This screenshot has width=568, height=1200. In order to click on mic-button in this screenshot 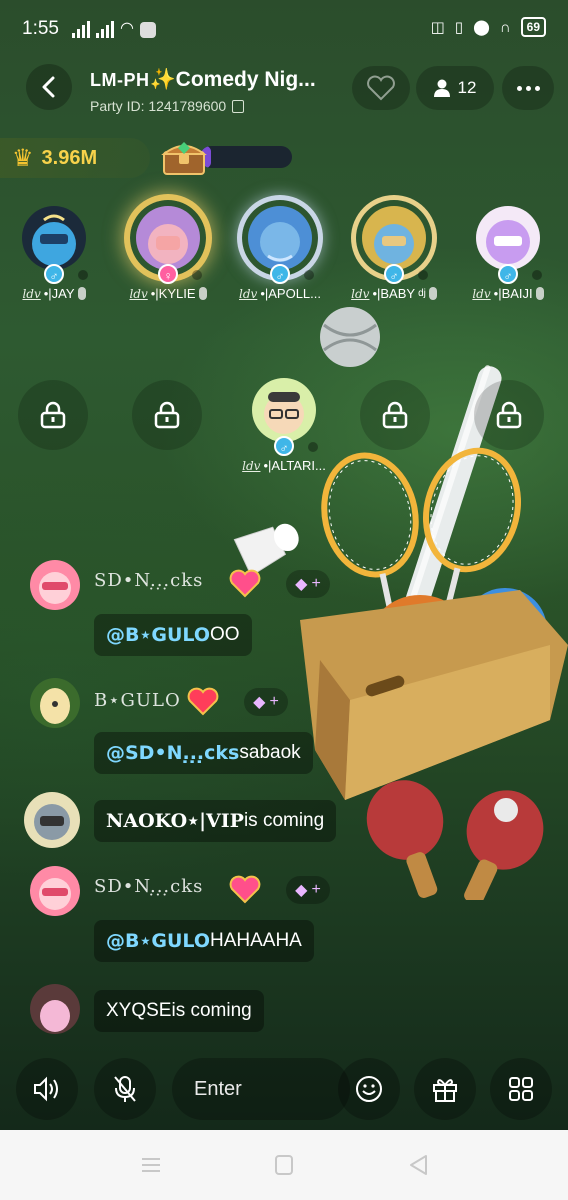, I will do `click(125, 1089)`.